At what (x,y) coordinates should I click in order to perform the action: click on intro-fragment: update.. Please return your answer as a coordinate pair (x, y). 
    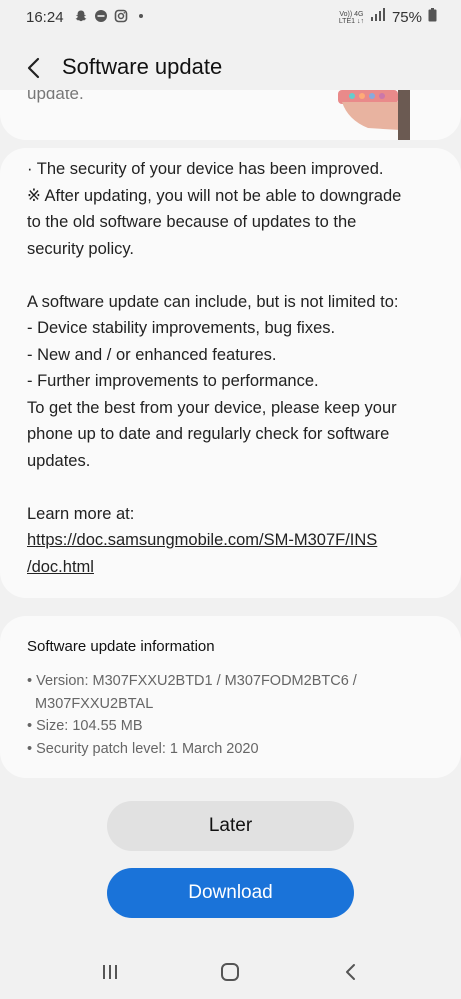
    Looking at the image, I should click on (55, 96).